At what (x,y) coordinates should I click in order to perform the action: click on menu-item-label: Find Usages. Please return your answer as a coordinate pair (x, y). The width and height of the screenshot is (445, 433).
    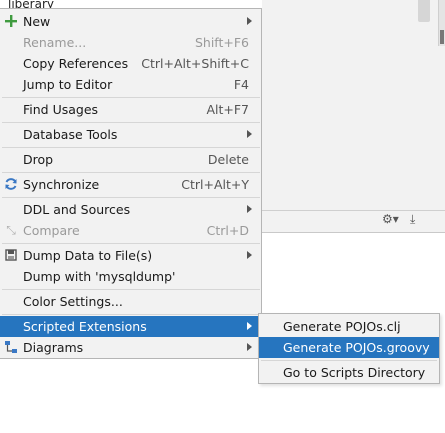
    Looking at the image, I should click on (61, 109).